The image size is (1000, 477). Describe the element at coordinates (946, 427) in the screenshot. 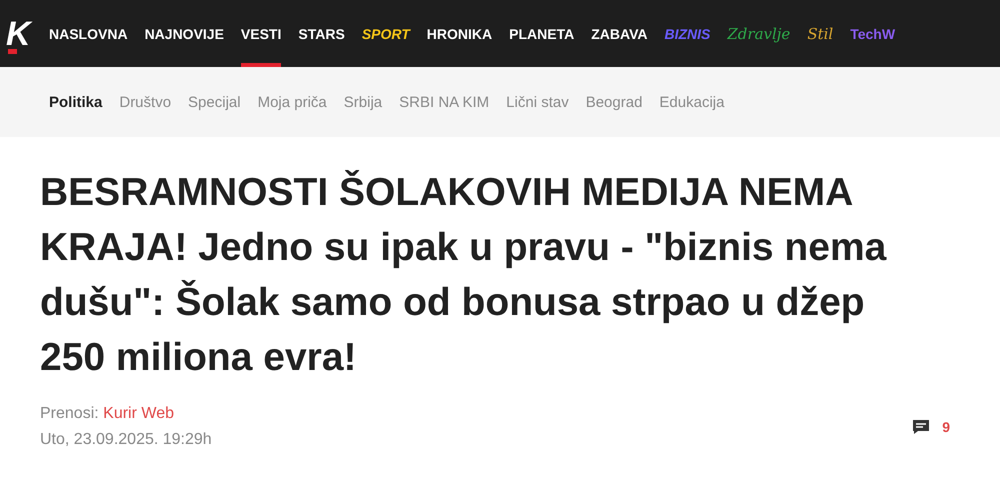

I see `comment-count: 9` at that location.